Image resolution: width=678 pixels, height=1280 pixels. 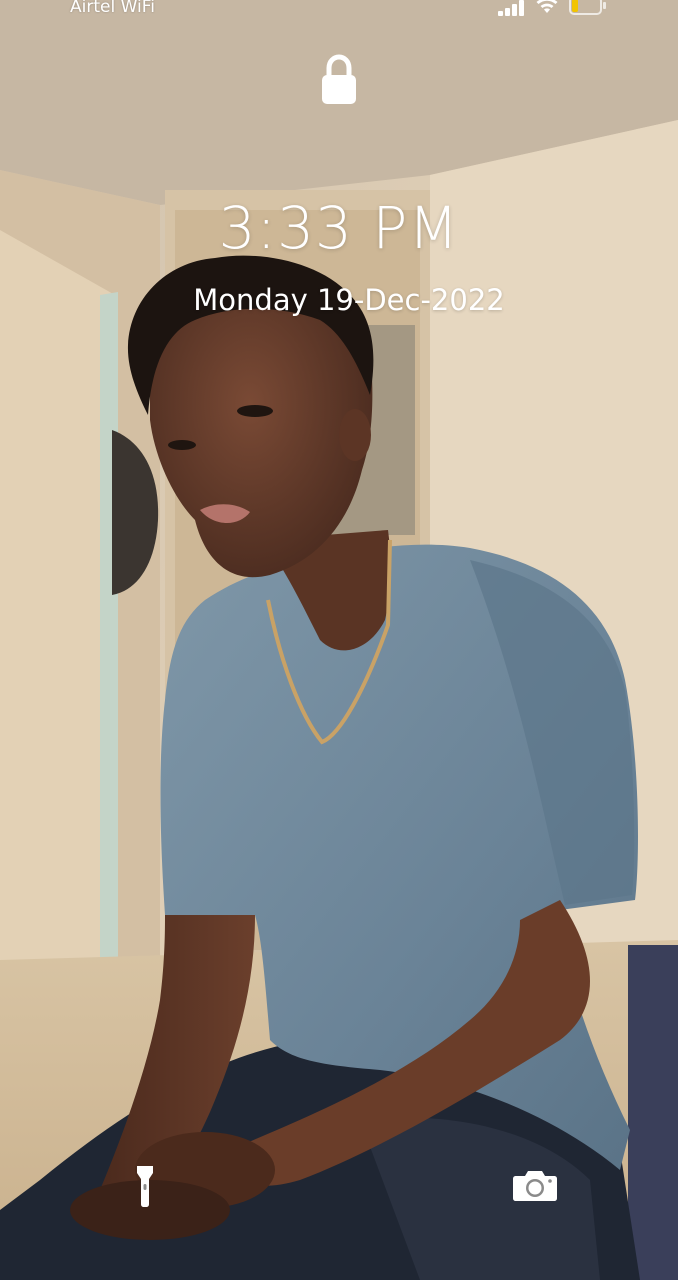 What do you see at coordinates (547, 6) in the screenshot?
I see `wifi-icon` at bounding box center [547, 6].